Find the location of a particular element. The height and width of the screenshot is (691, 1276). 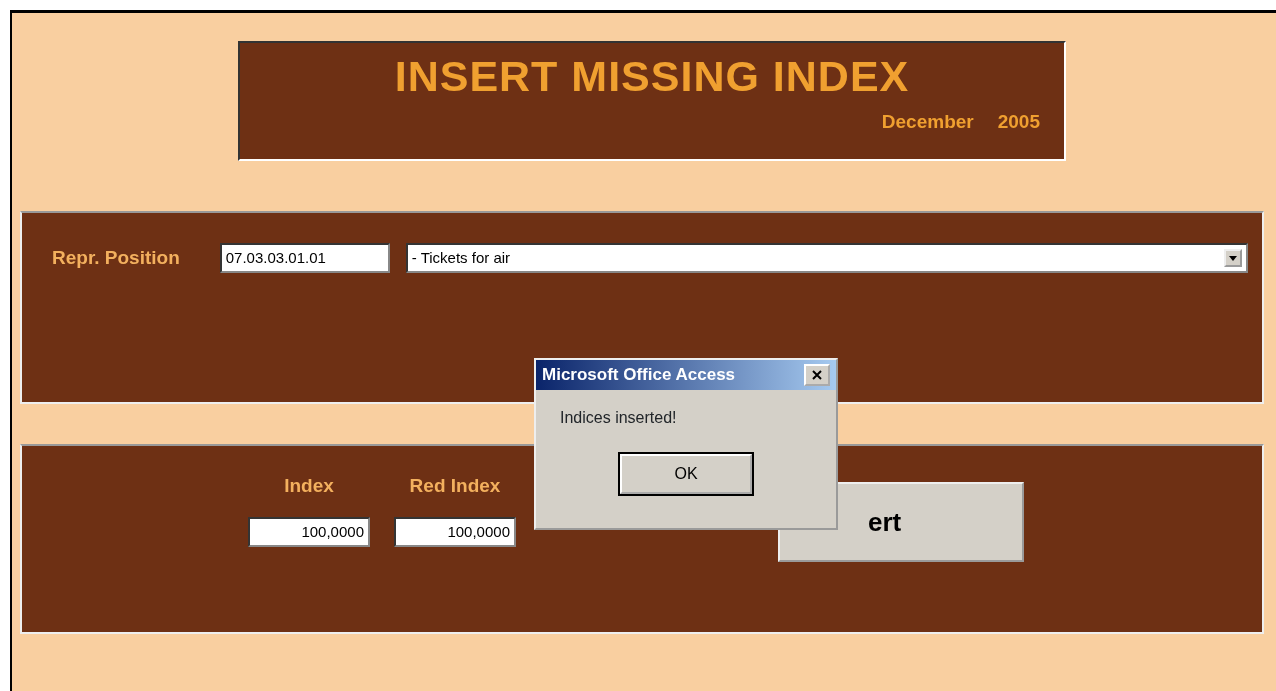

month-label: December is located at coordinates (927, 122).